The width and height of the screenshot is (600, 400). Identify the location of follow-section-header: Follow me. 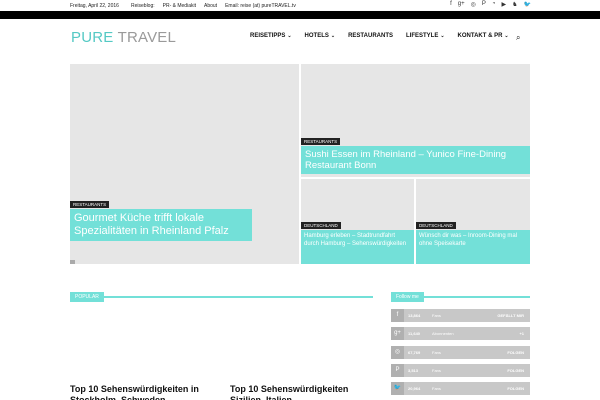
(460, 293).